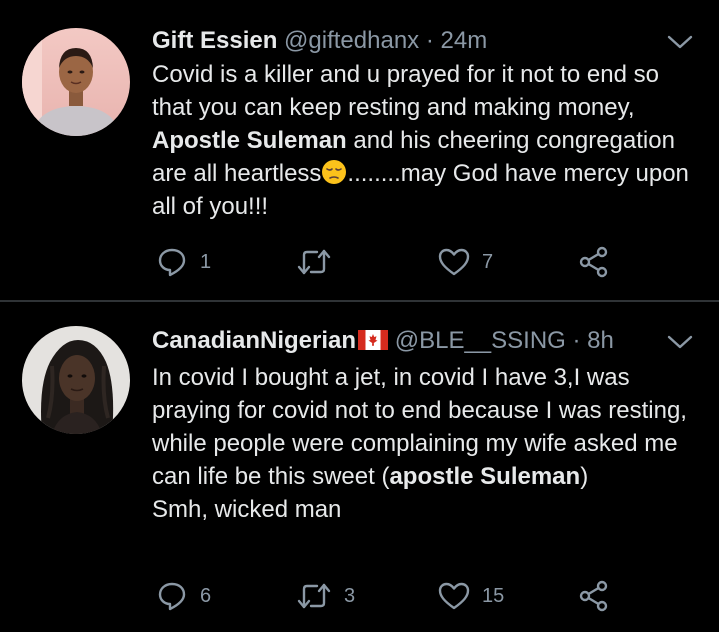 This screenshot has width=719, height=632. What do you see at coordinates (373, 339) in the screenshot?
I see `canada-flag-icon` at bounding box center [373, 339].